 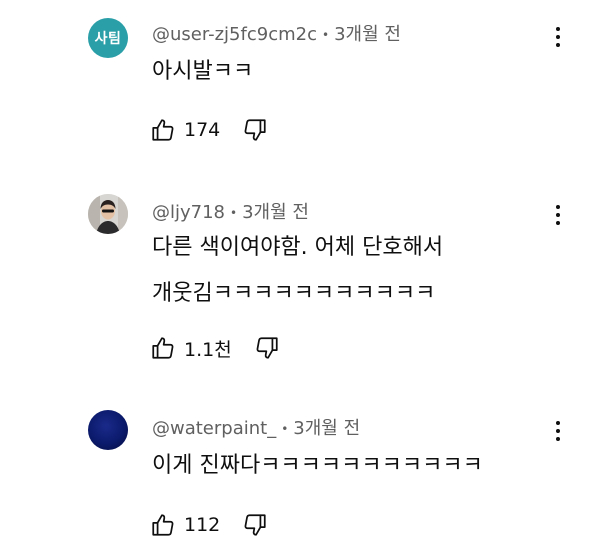 I want to click on comment-line: 아시발ㅋㅋ, so click(x=203, y=71).